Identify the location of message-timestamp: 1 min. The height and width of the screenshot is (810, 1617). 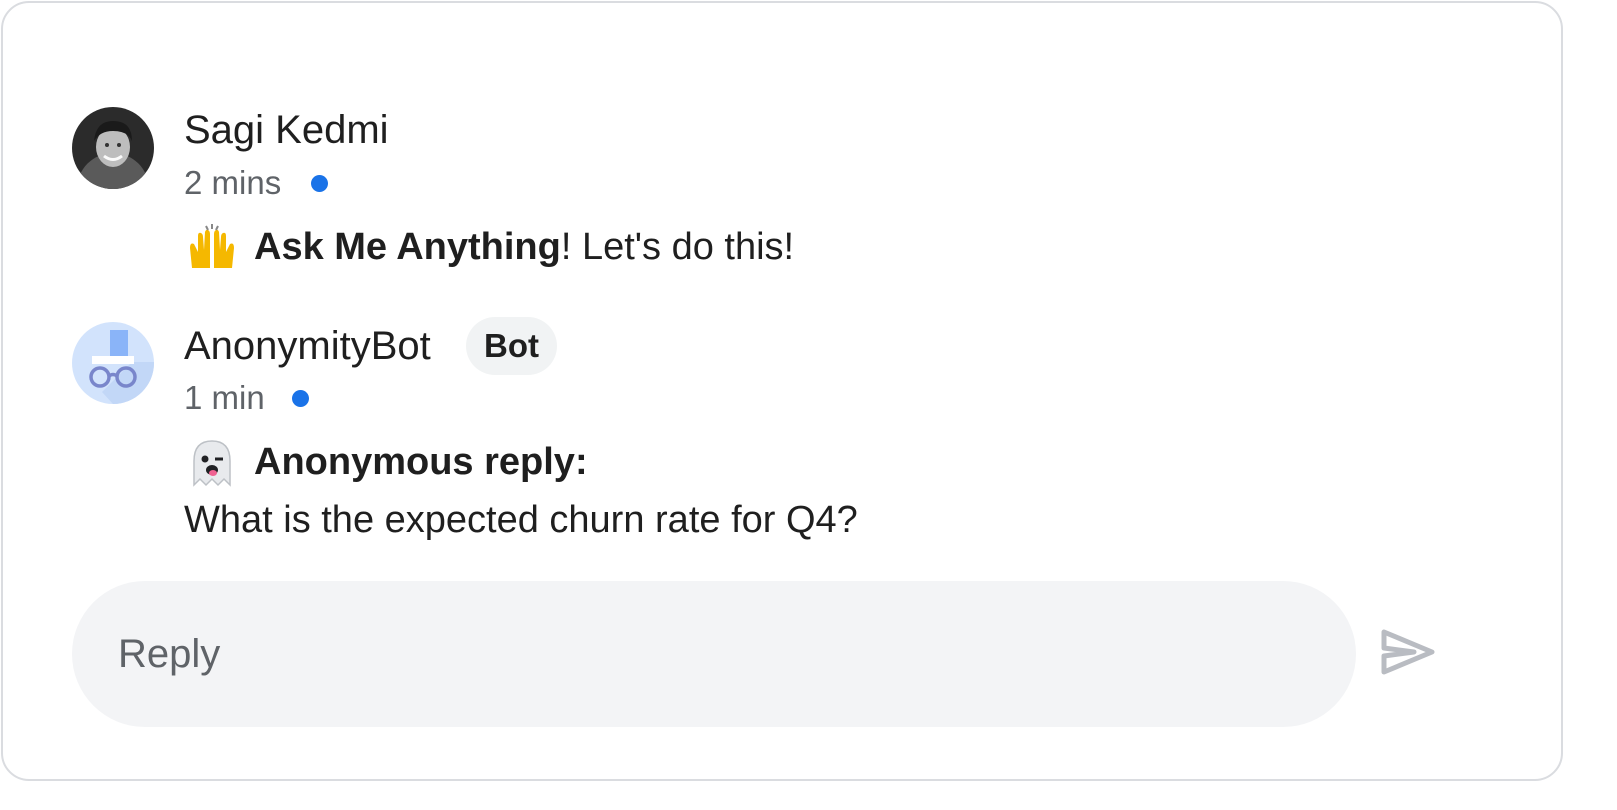
(224, 397).